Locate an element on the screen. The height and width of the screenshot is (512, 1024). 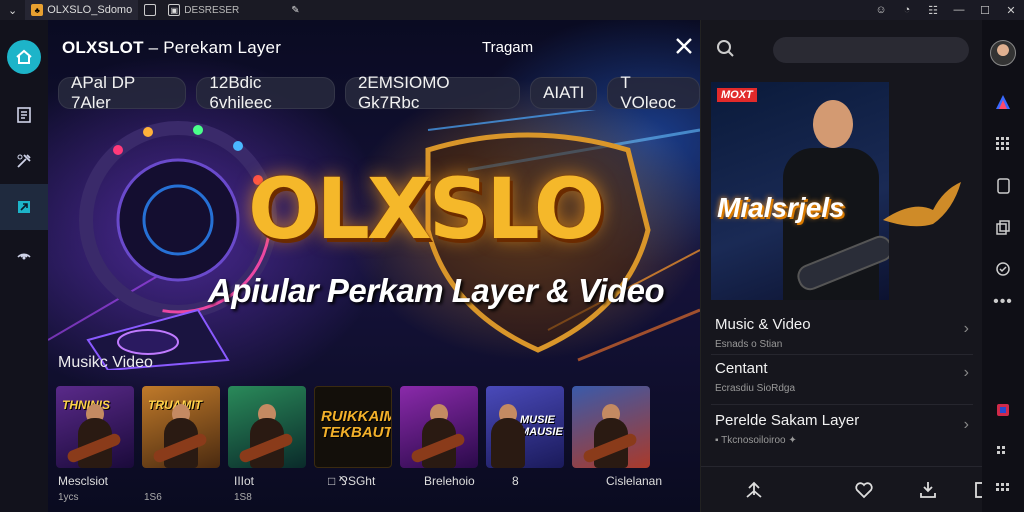
chat-icon: ☷ is located at coordinates (933, 10).